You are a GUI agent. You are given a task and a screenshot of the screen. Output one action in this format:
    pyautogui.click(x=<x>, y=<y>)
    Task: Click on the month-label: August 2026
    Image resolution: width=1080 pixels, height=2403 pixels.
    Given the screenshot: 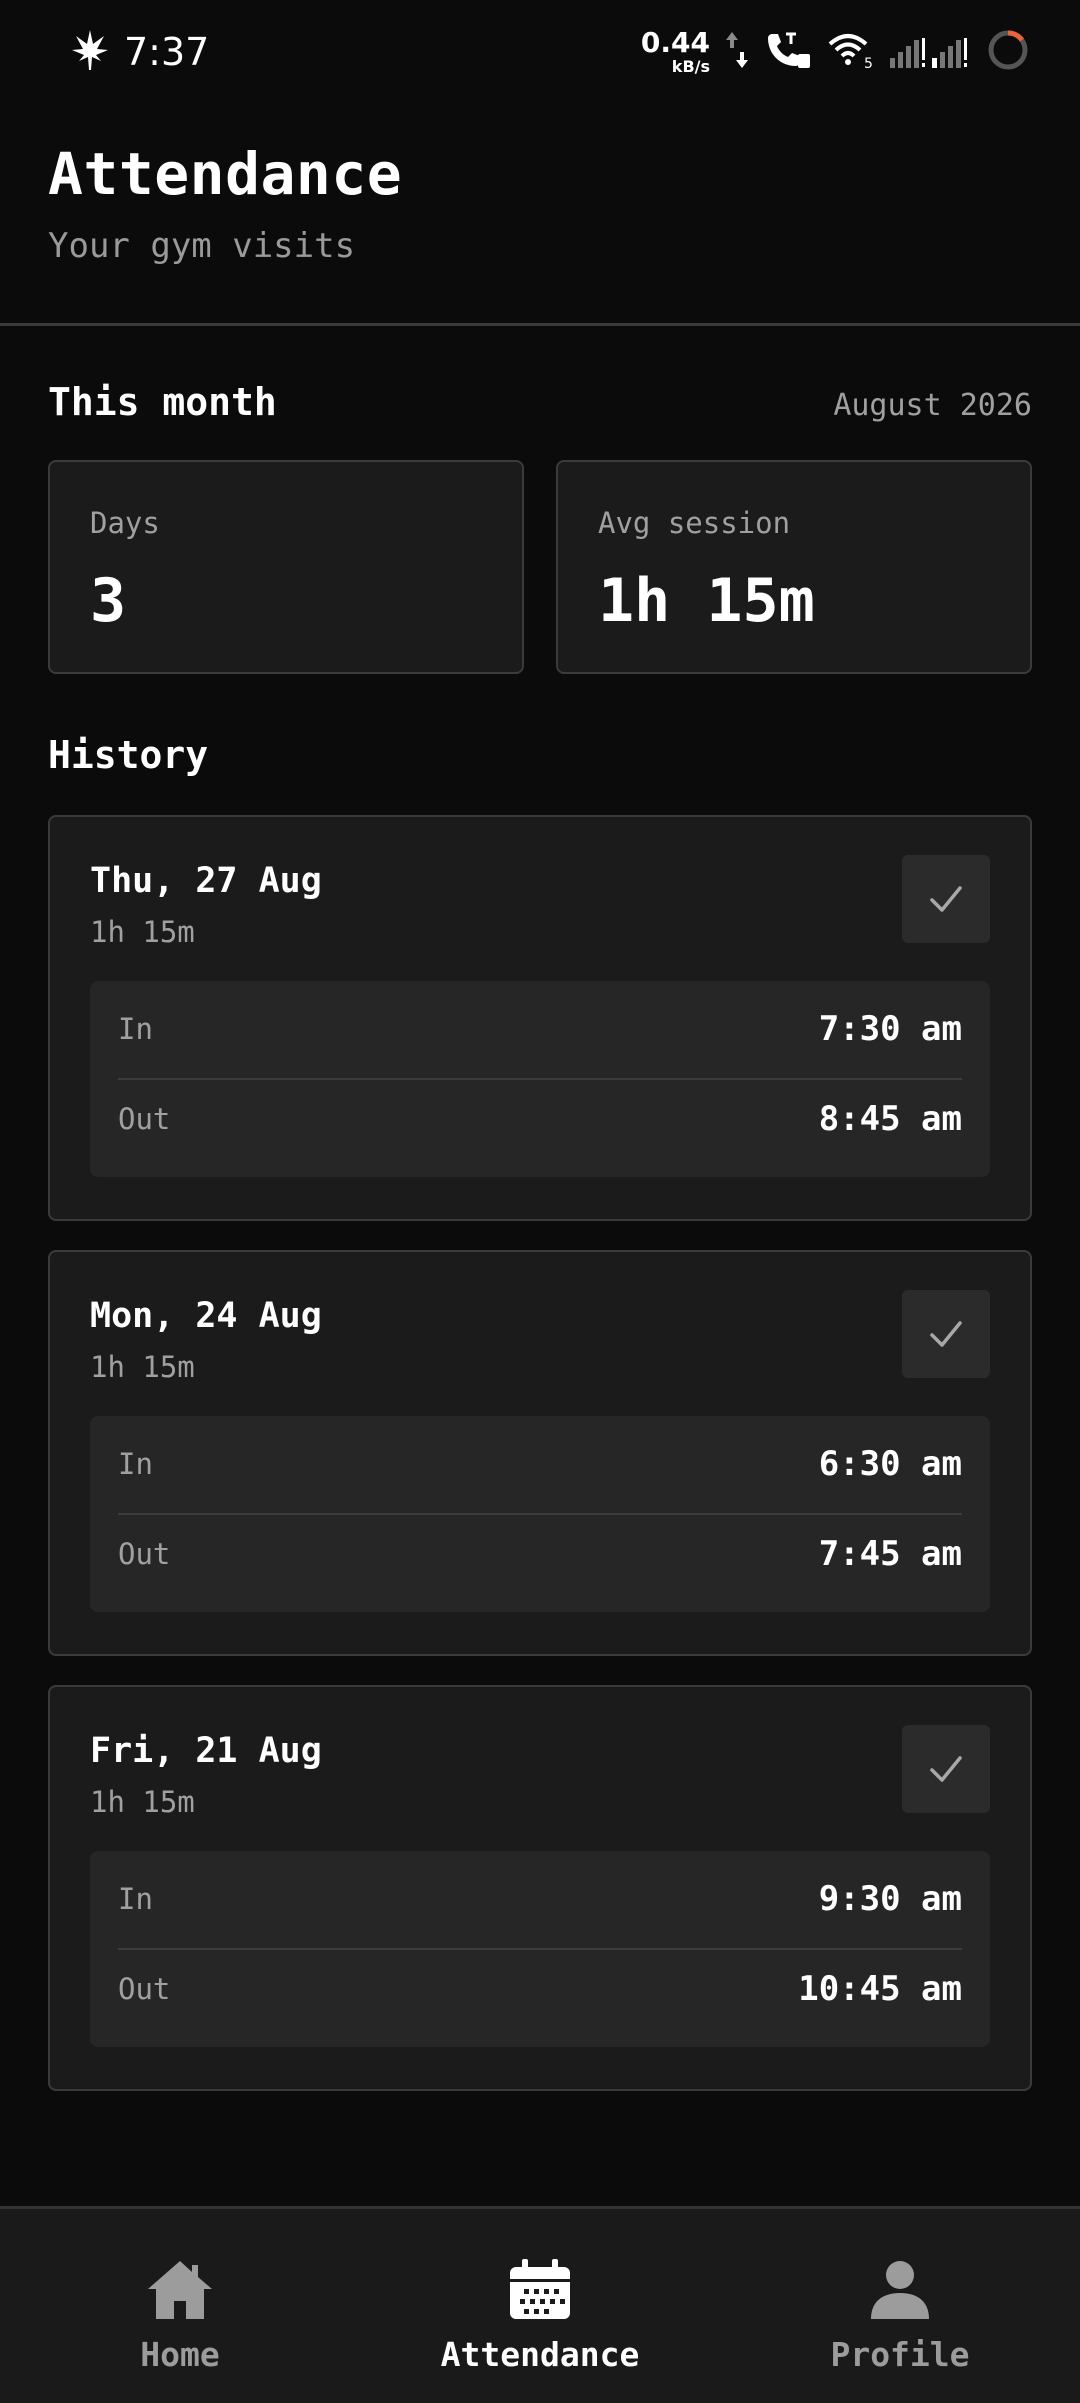 What is the action you would take?
    pyautogui.click(x=932, y=405)
    